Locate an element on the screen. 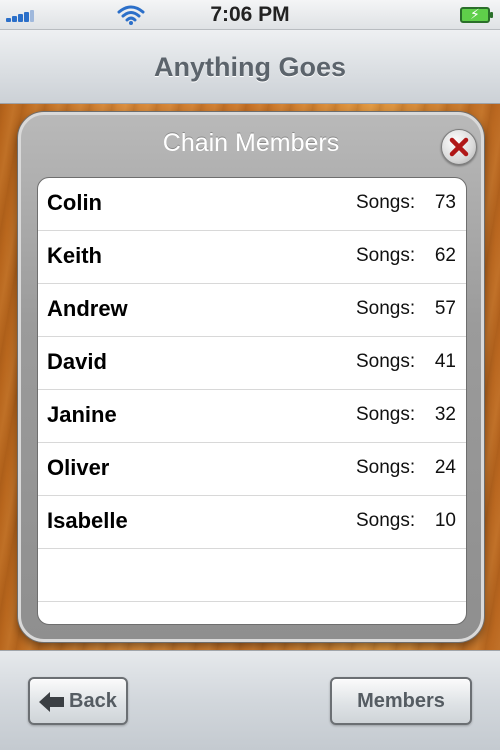 The image size is (500, 750). songs-count: 10 is located at coordinates (445, 520).